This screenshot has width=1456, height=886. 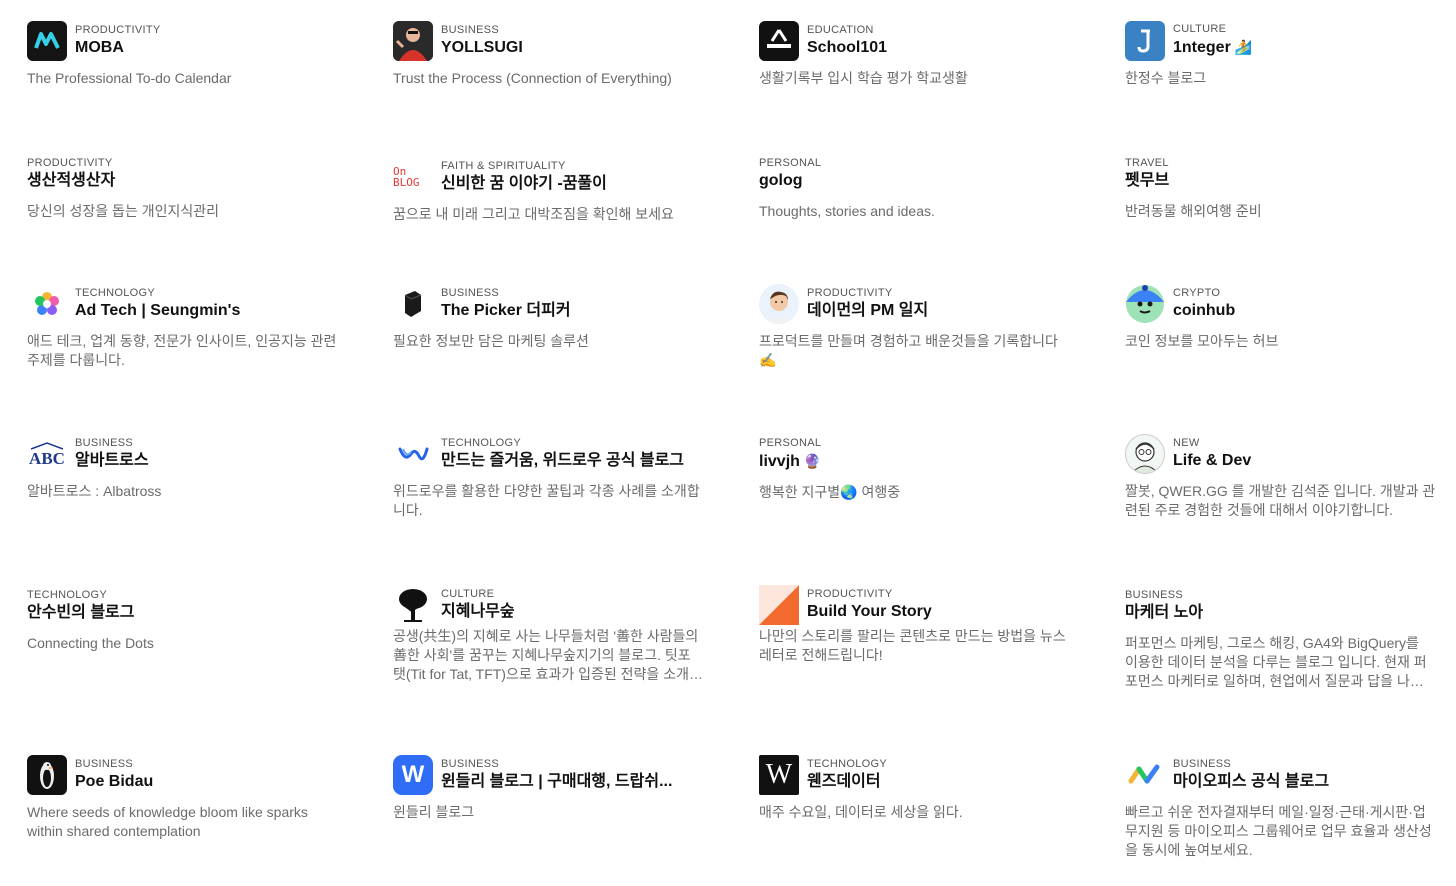 I want to click on blog-card-1nteger: CULTURE 1nteger 🏄 한정수 블로그, so click(x=1290, y=54).